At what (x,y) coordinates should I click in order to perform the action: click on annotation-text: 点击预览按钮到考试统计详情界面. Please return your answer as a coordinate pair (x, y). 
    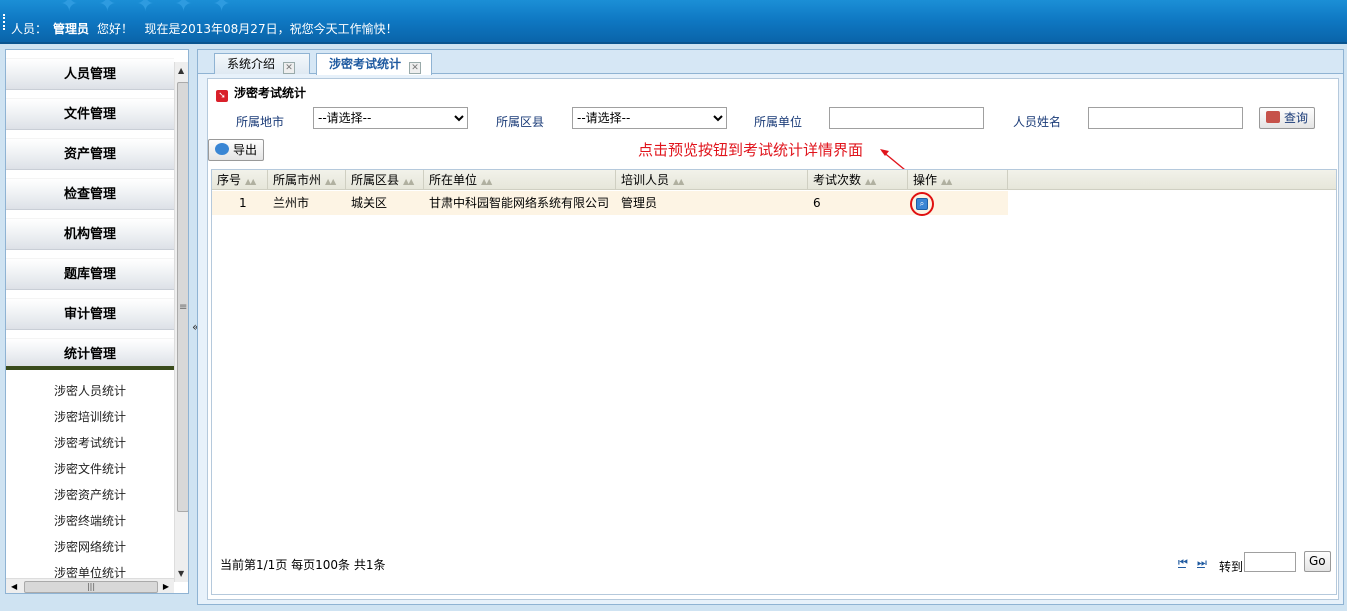
    Looking at the image, I should click on (751, 150).